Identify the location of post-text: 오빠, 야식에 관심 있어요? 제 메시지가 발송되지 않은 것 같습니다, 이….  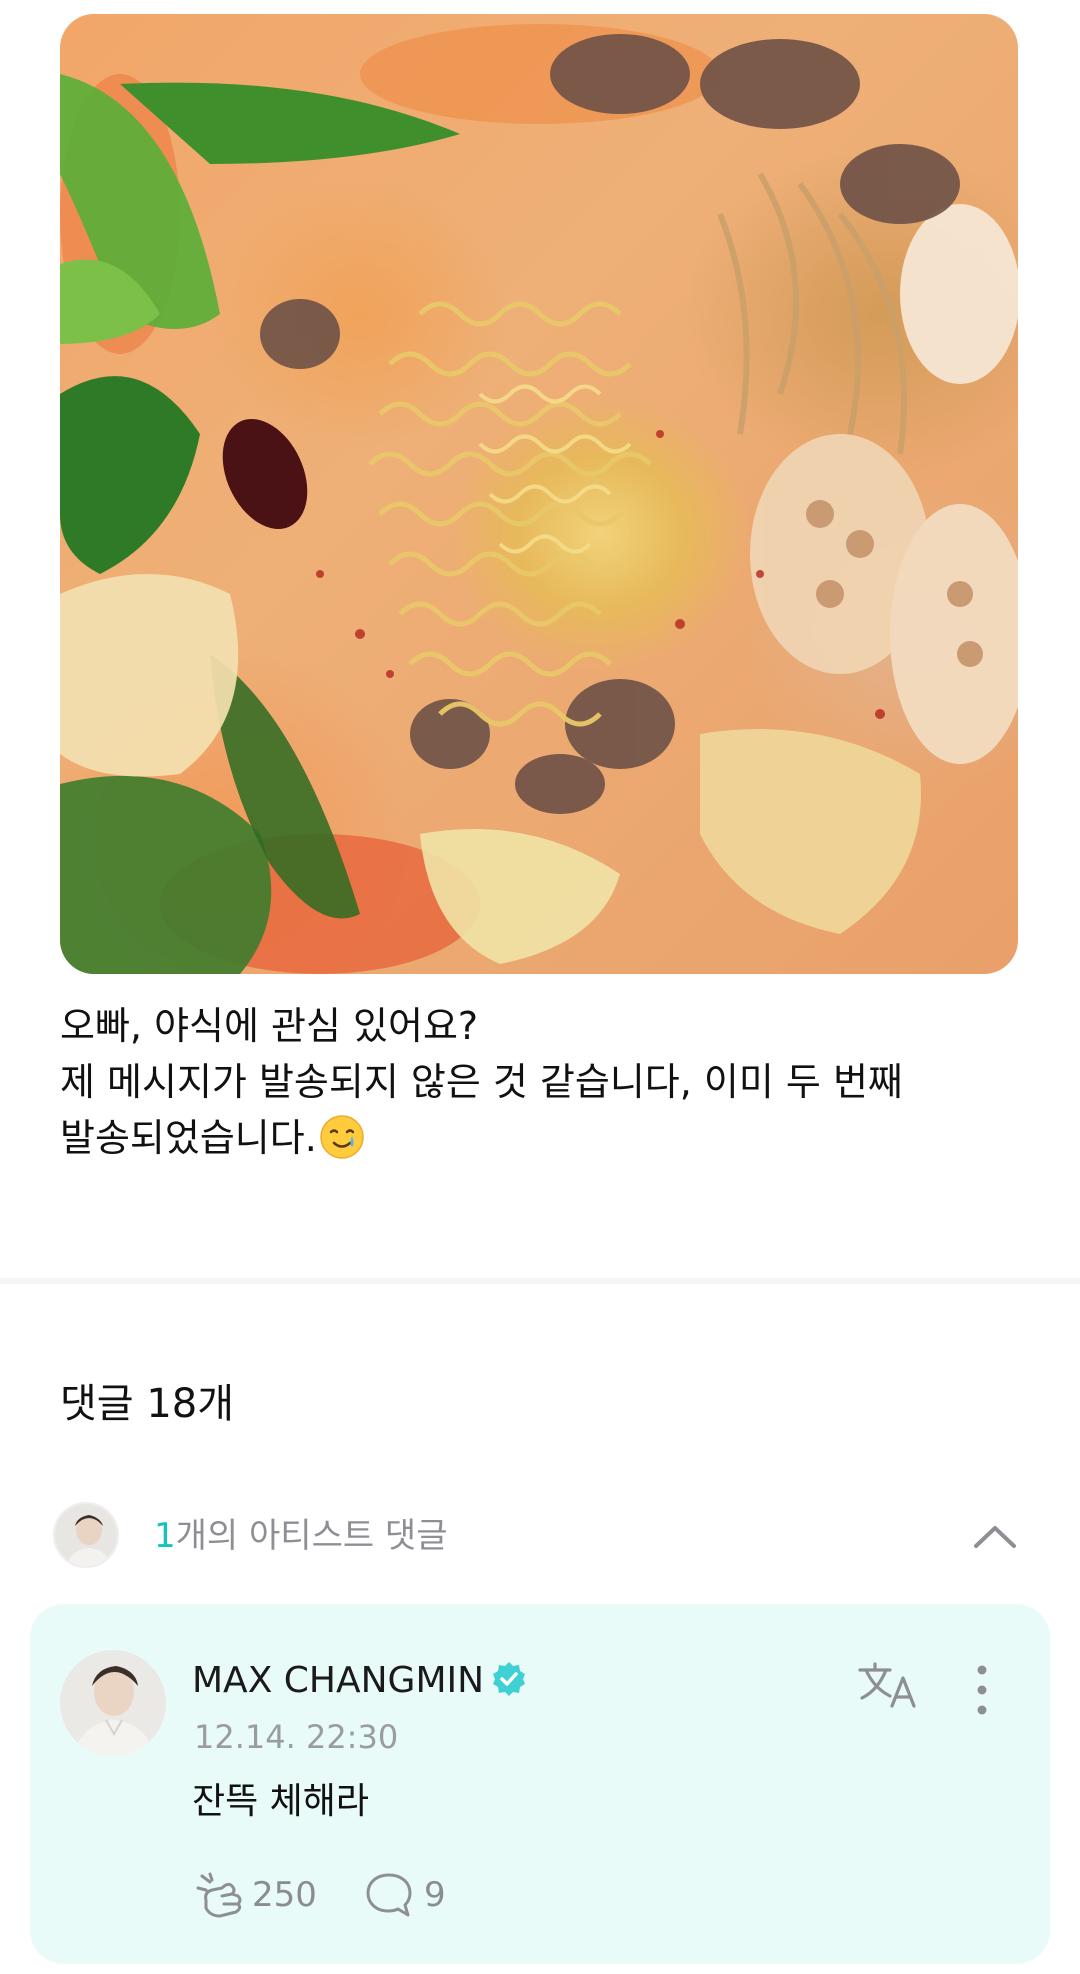
(540, 1082).